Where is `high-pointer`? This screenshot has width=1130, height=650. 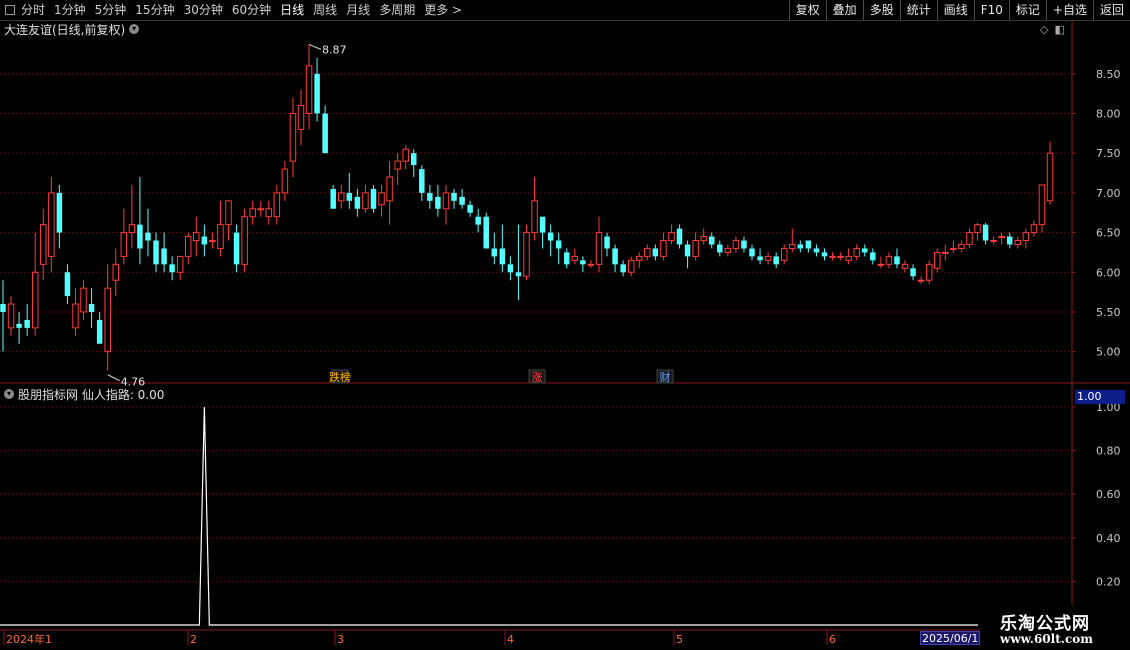
high-pointer is located at coordinates (315, 46).